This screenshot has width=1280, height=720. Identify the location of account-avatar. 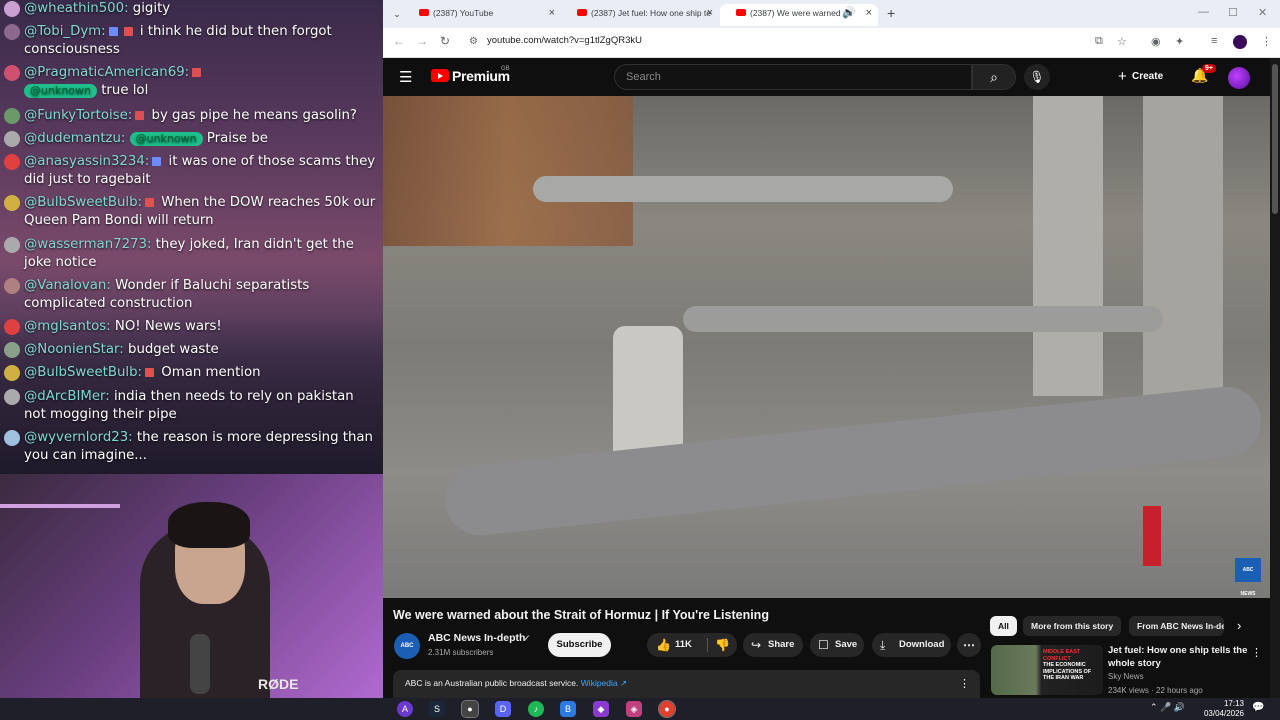
(1239, 78).